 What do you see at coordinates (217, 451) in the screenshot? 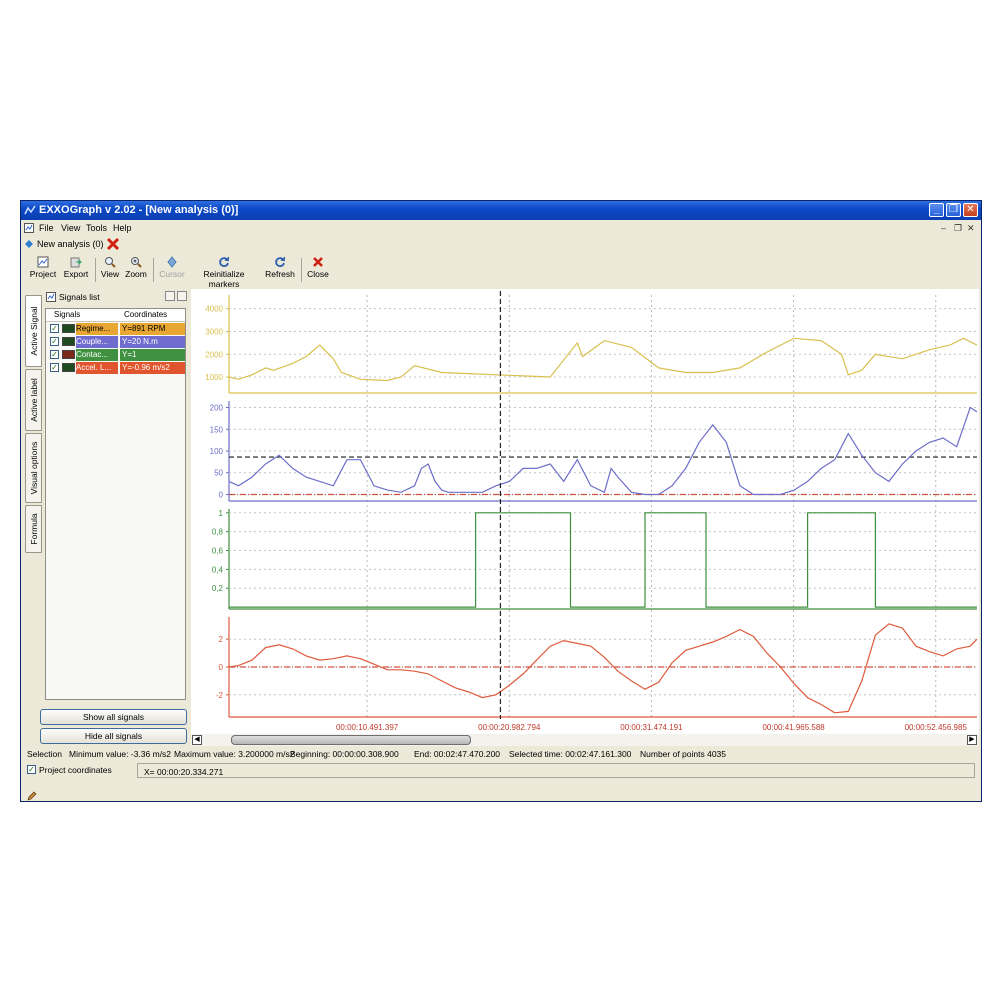
I see `y-tick-label: 100` at bounding box center [217, 451].